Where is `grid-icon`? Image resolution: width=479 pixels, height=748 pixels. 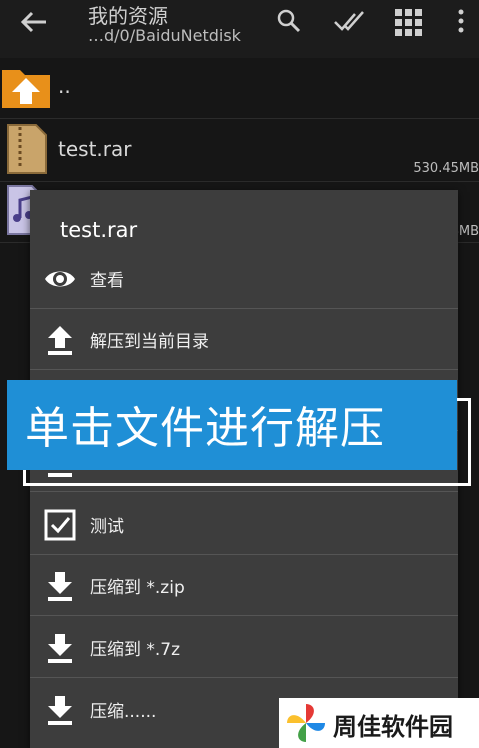
grid-icon is located at coordinates (409, 23).